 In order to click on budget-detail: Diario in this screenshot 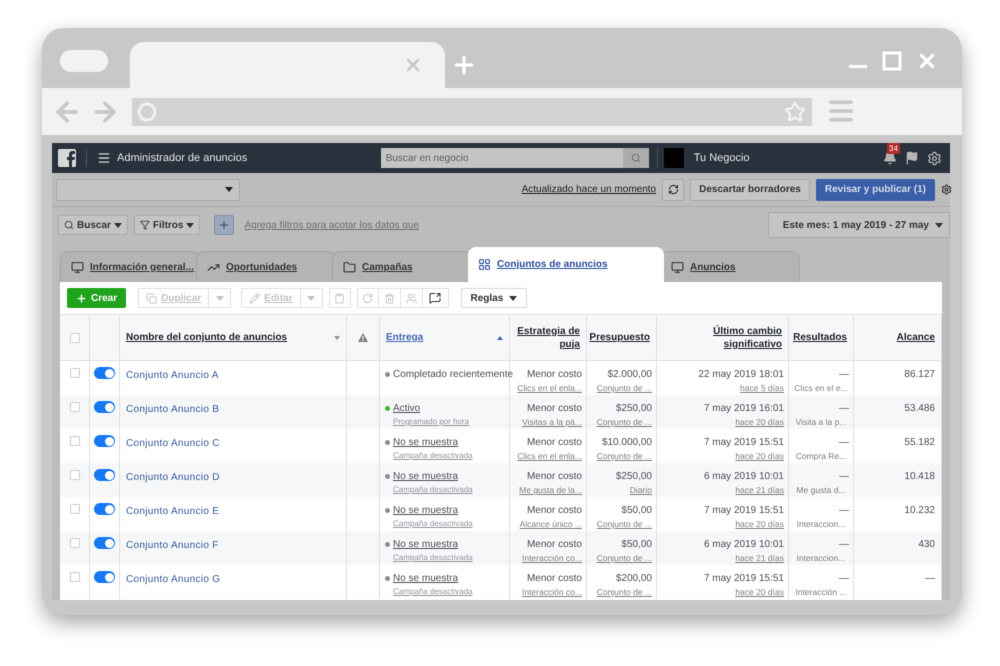, I will do `click(641, 490)`.